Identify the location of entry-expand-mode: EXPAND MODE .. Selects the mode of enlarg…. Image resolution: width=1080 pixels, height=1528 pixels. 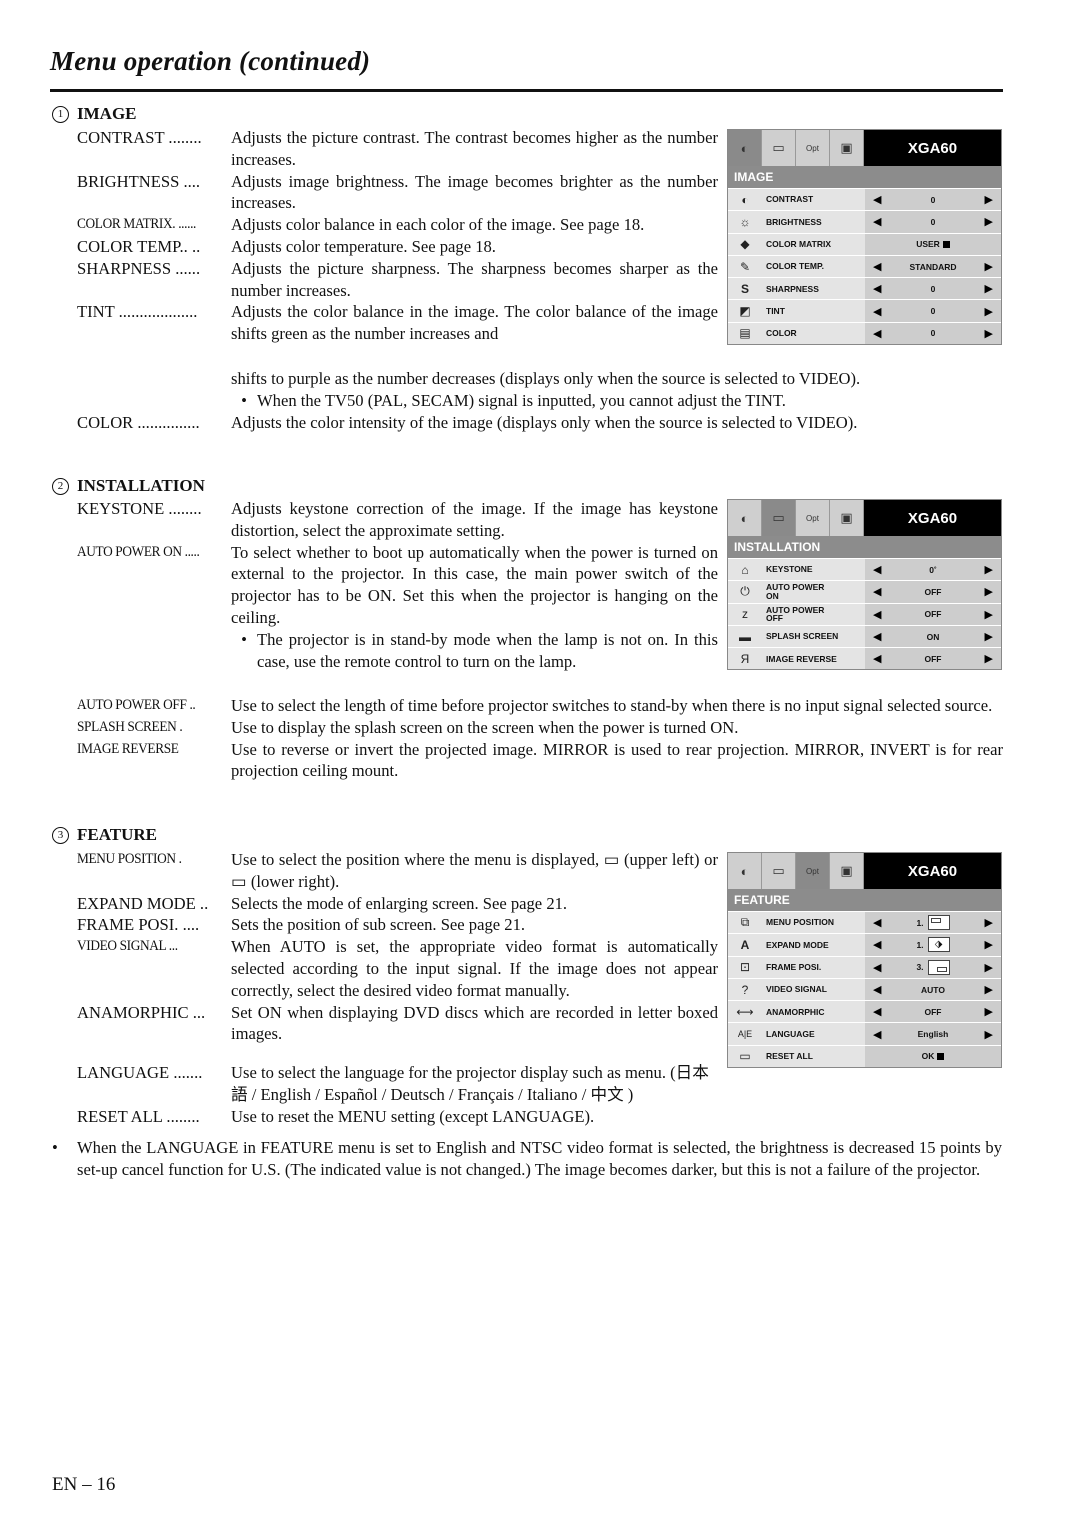
(397, 904).